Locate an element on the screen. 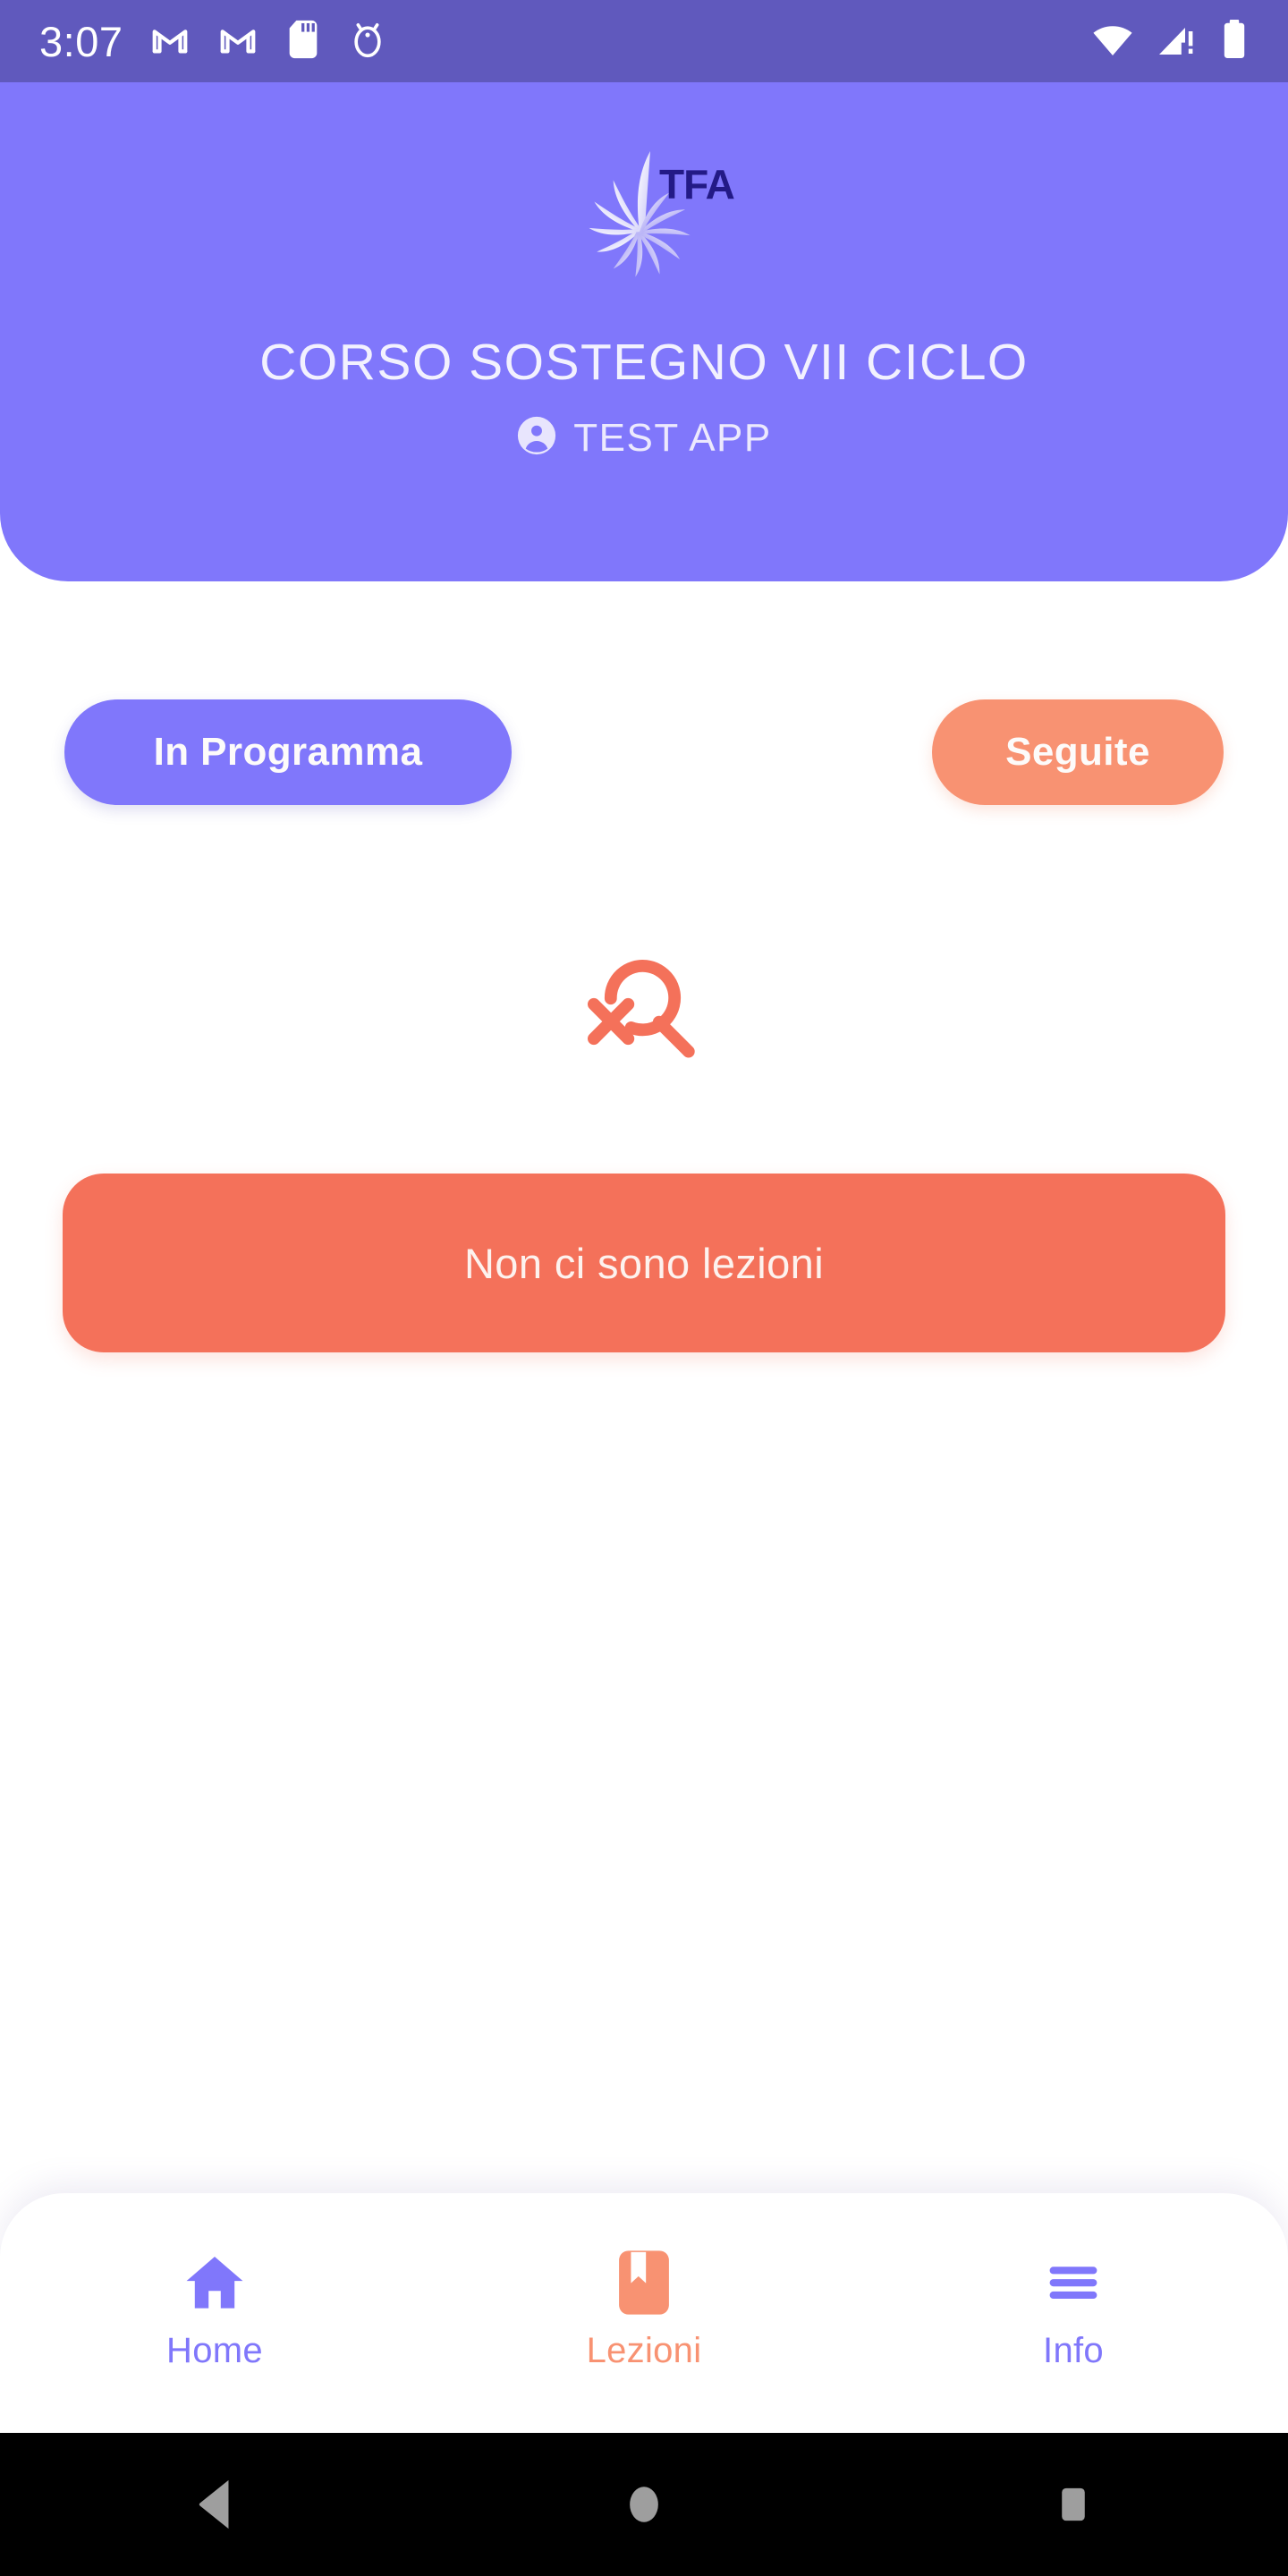  status-bar-right-group is located at coordinates (1170, 41).